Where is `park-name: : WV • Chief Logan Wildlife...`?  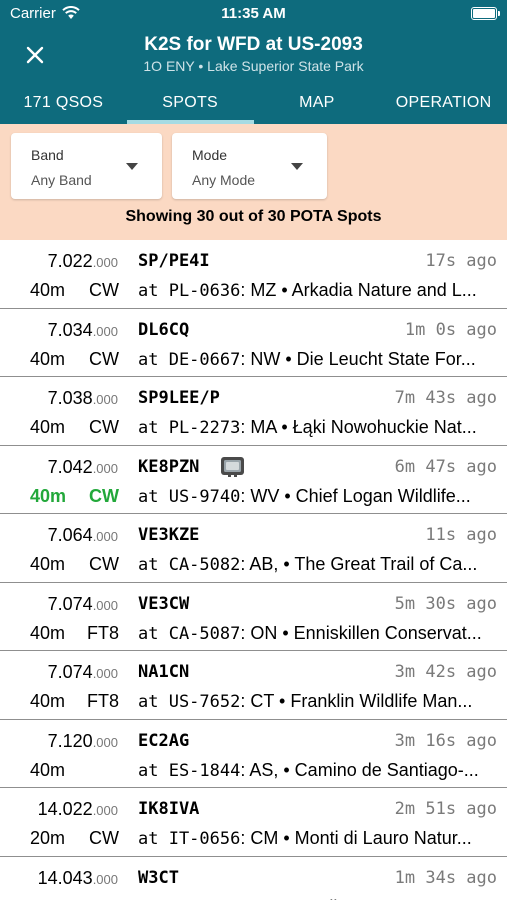 park-name: : WV • Chief Logan Wildlife... is located at coordinates (355, 495).